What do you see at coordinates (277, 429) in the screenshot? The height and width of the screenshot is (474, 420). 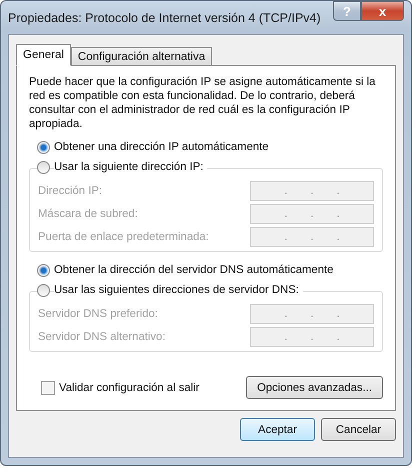 I see `ok-button: Aceptar` at bounding box center [277, 429].